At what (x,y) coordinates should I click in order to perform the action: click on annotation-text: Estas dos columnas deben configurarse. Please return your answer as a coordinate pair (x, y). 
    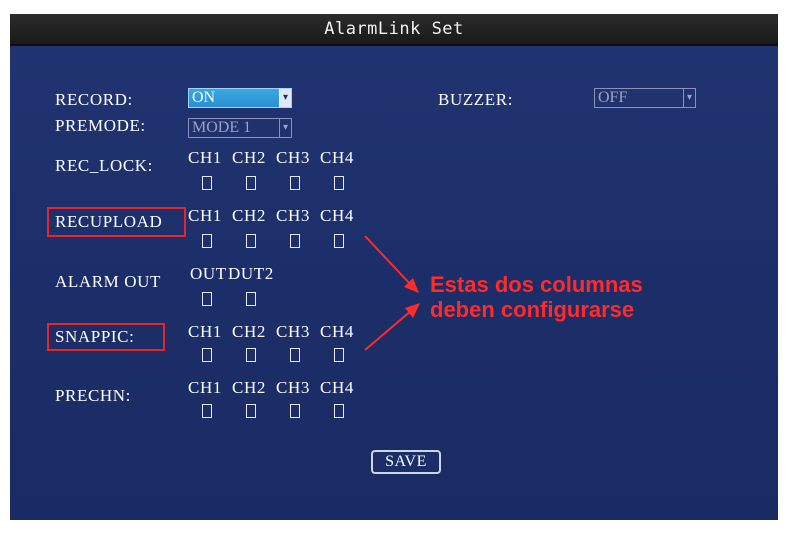
    Looking at the image, I should click on (536, 297).